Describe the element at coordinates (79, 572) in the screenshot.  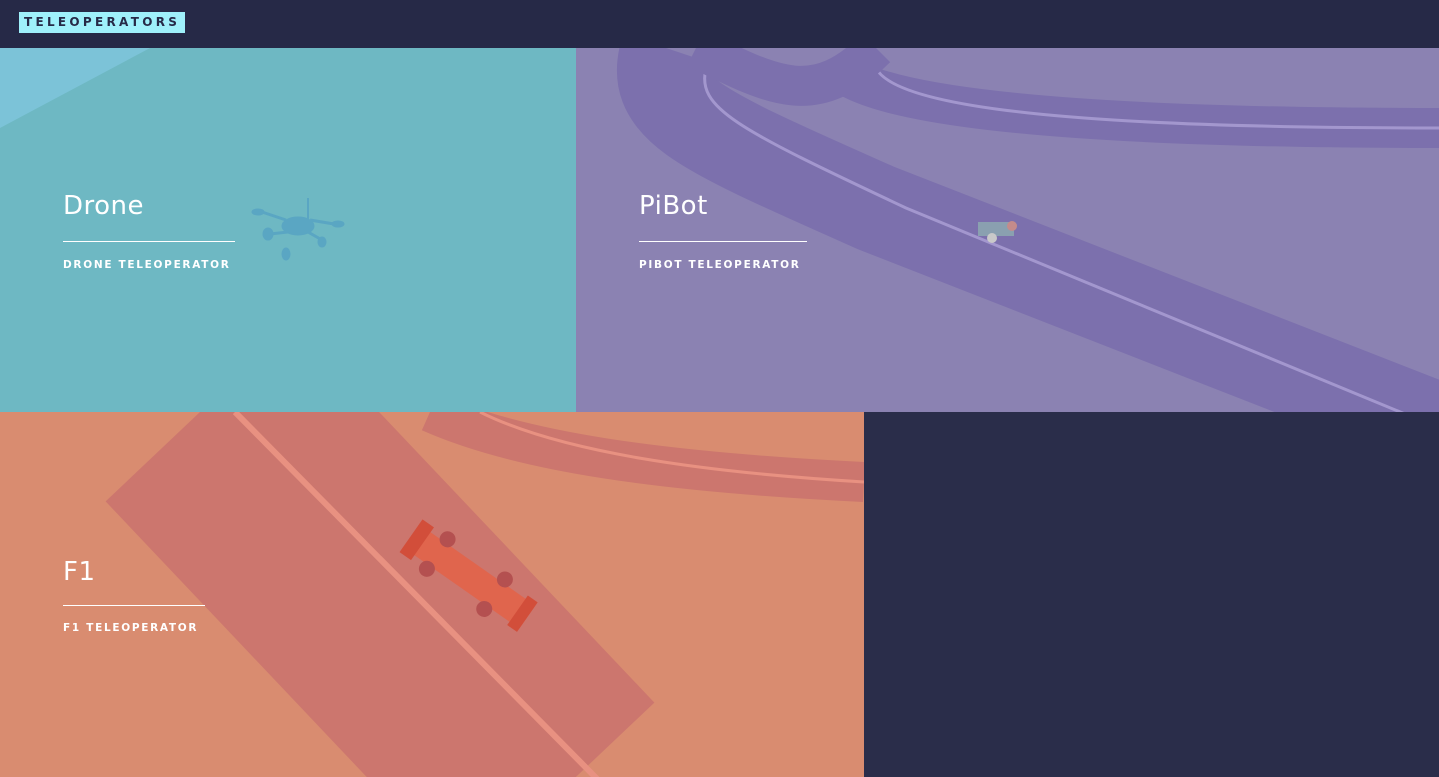
I see `tile-title: F1` at that location.